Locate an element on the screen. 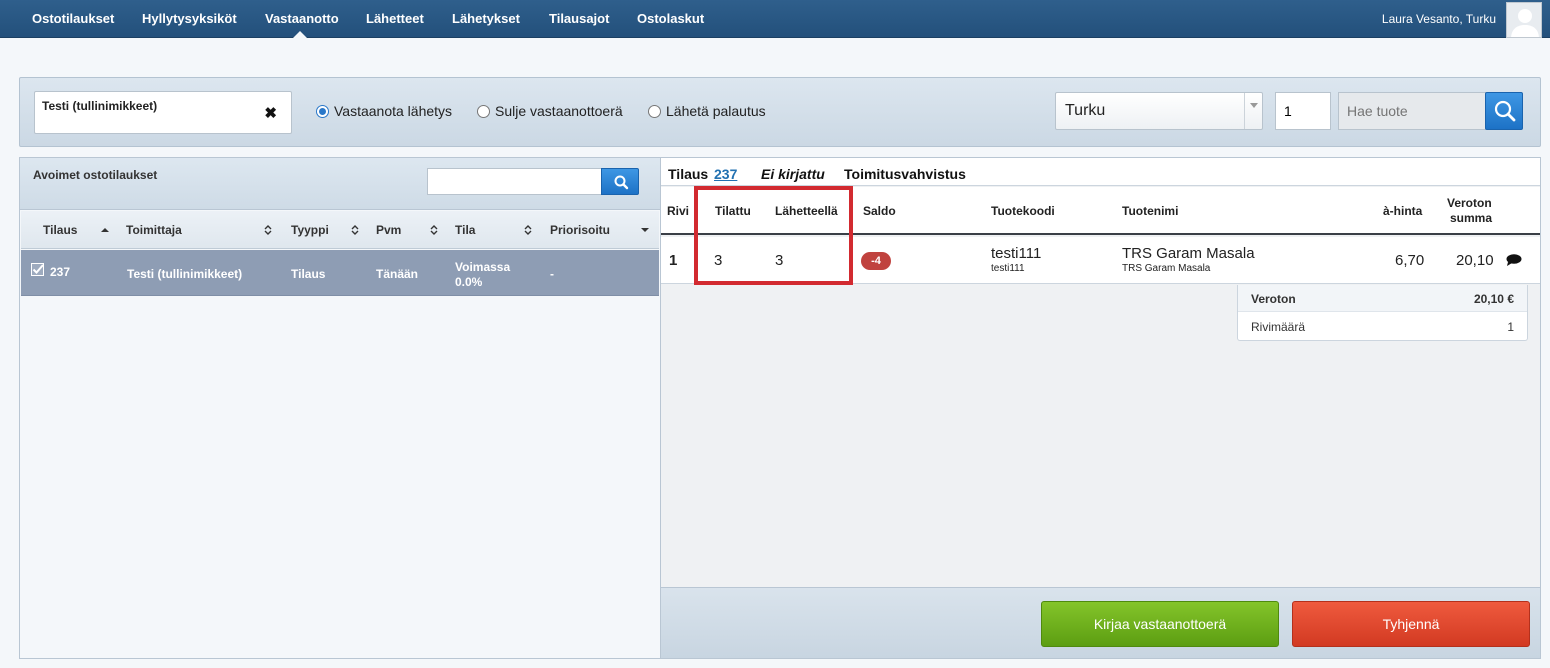 The height and width of the screenshot is (668, 1550). order-summary: Veroton 20,10 € Rivimäärä 1 is located at coordinates (1382, 313).